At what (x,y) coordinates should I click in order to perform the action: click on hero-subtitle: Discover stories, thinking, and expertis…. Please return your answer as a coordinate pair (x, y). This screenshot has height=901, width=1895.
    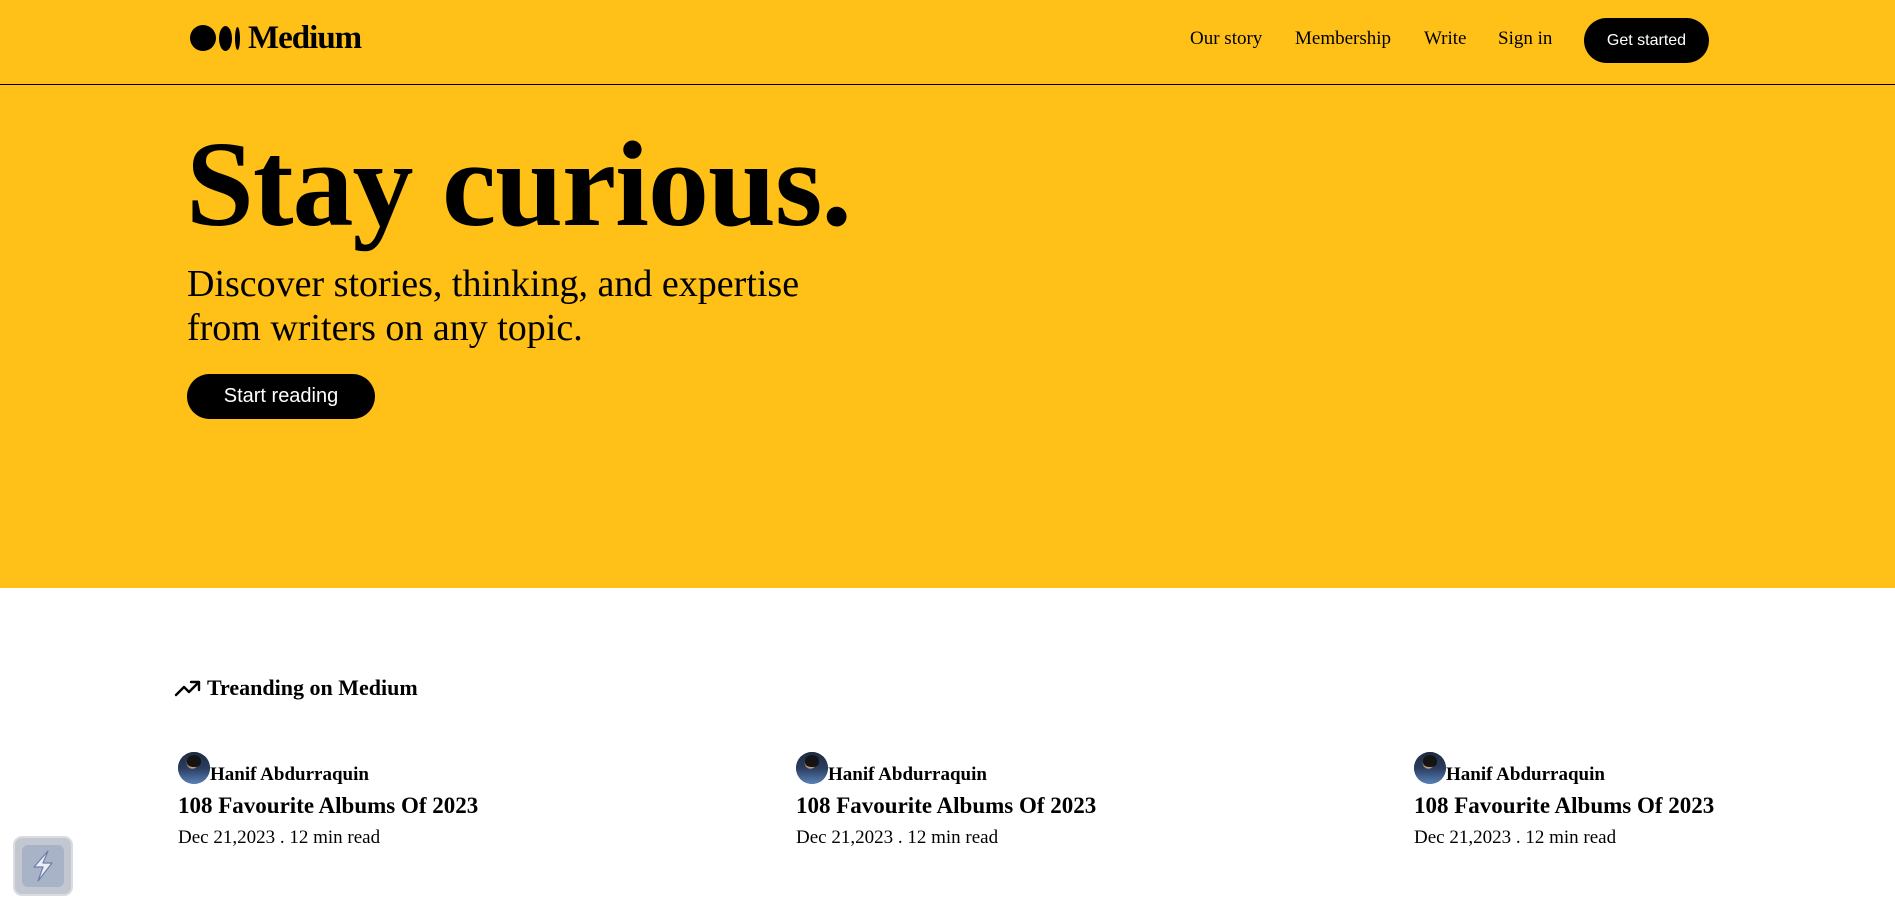
    Looking at the image, I should click on (493, 306).